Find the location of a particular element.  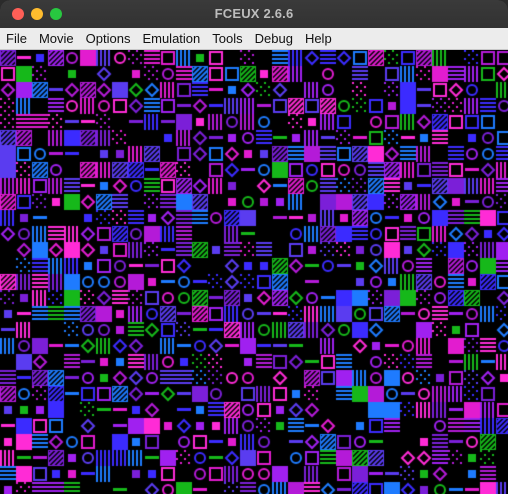

menu-movie-label: Movie is located at coordinates (56, 38).